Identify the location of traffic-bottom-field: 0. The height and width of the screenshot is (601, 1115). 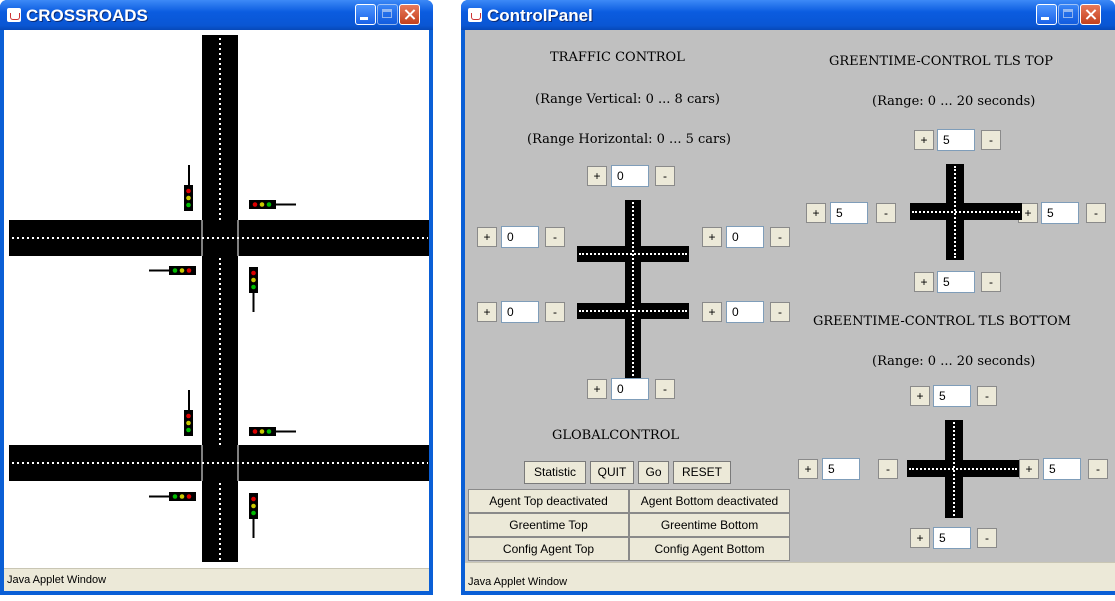
(630, 389).